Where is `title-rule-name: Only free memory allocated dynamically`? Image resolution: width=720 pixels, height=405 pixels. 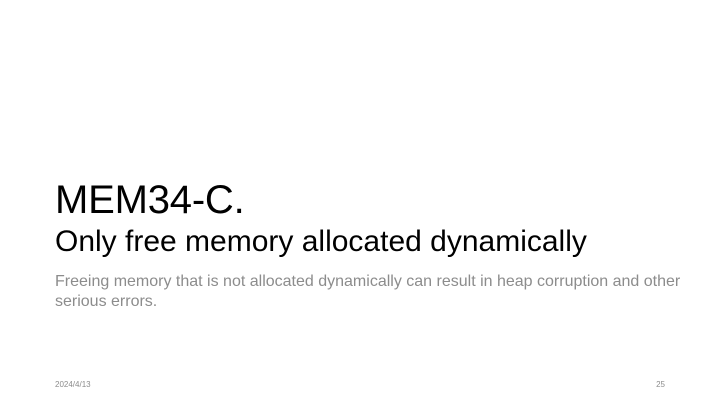
title-rule-name: Only free memory allocated dynamically is located at coordinates (321, 241).